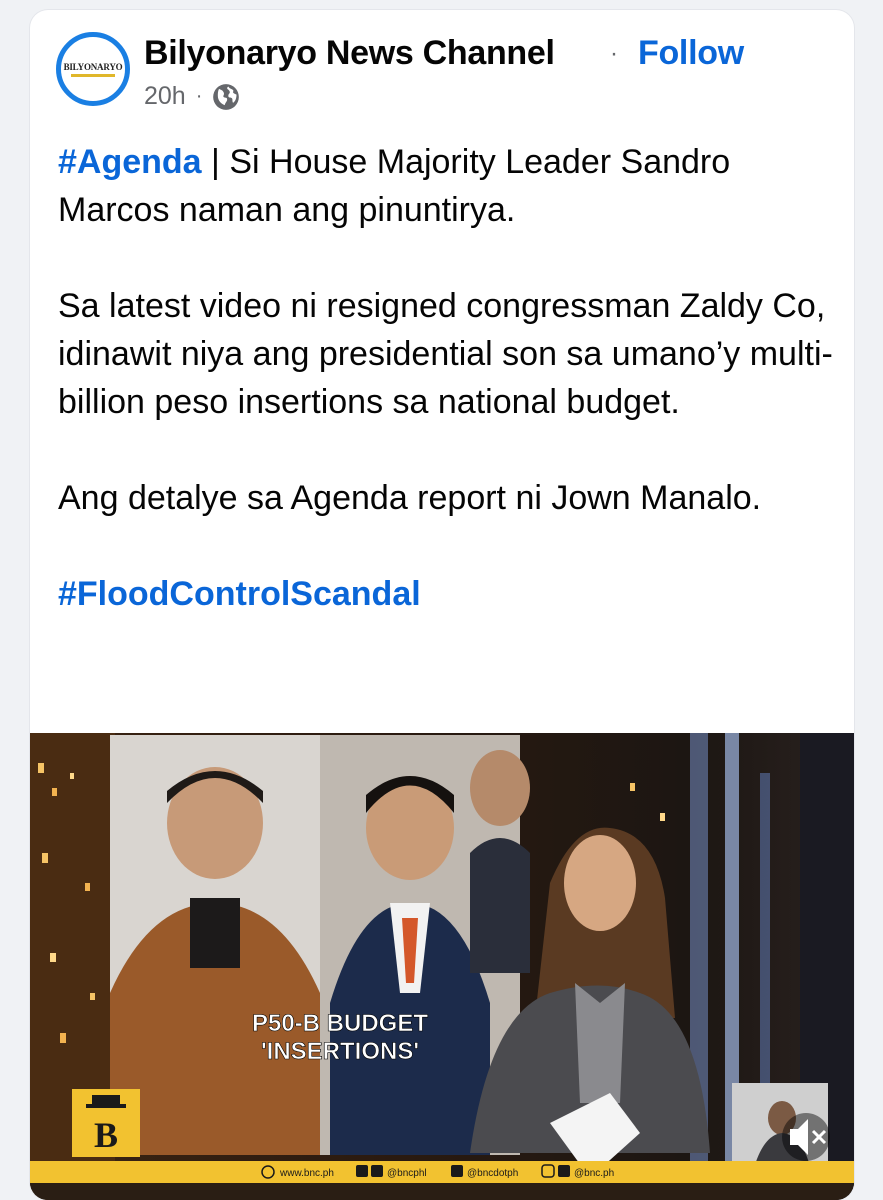 This screenshot has height=1200, width=883. I want to click on footer-handle-1: @bncphl, so click(407, 1173).